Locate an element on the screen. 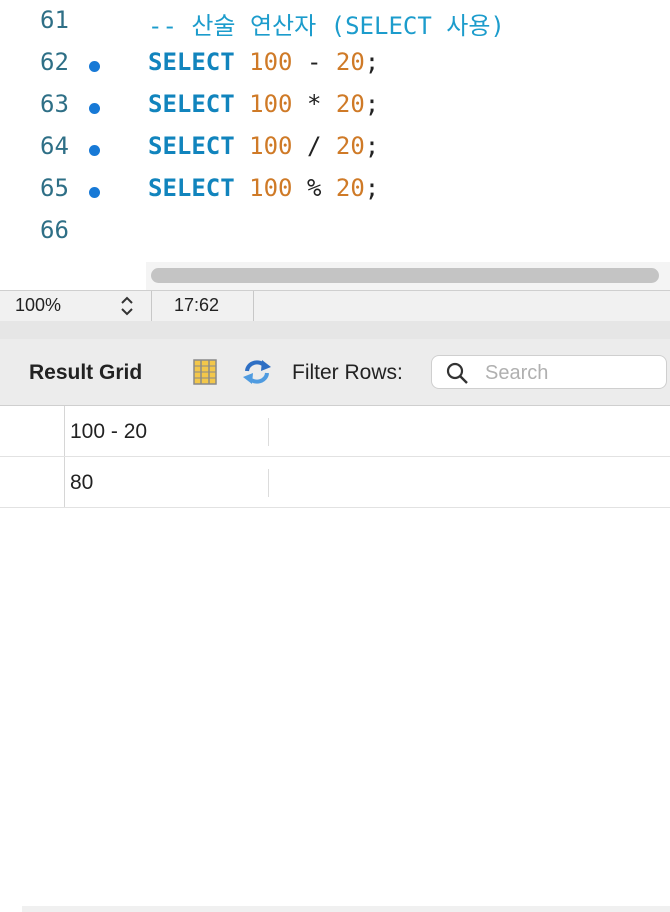  table-header-row: 100 - 20 is located at coordinates (335, 431).